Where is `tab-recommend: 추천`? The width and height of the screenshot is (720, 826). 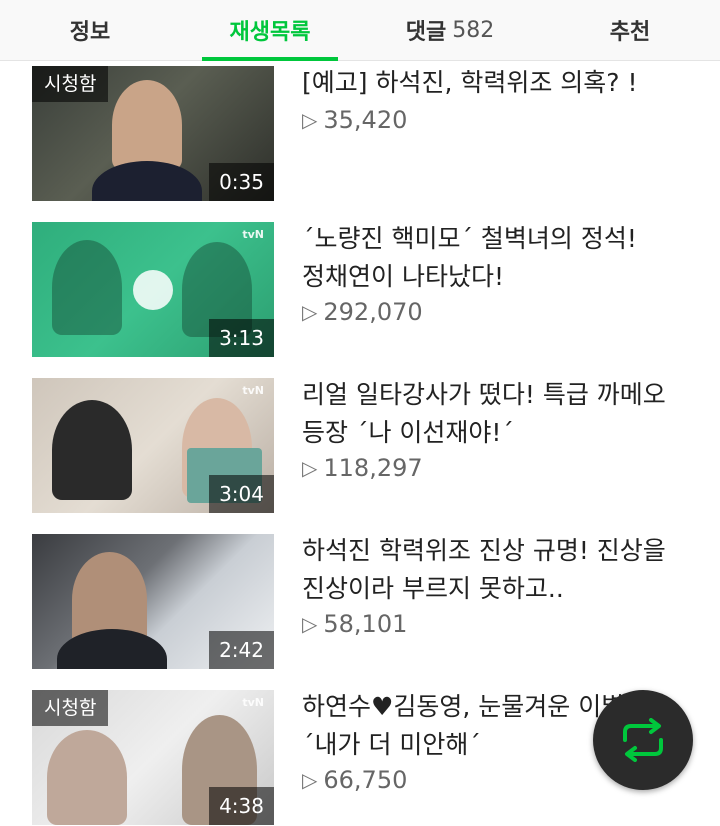 tab-recommend: 추천 is located at coordinates (630, 30).